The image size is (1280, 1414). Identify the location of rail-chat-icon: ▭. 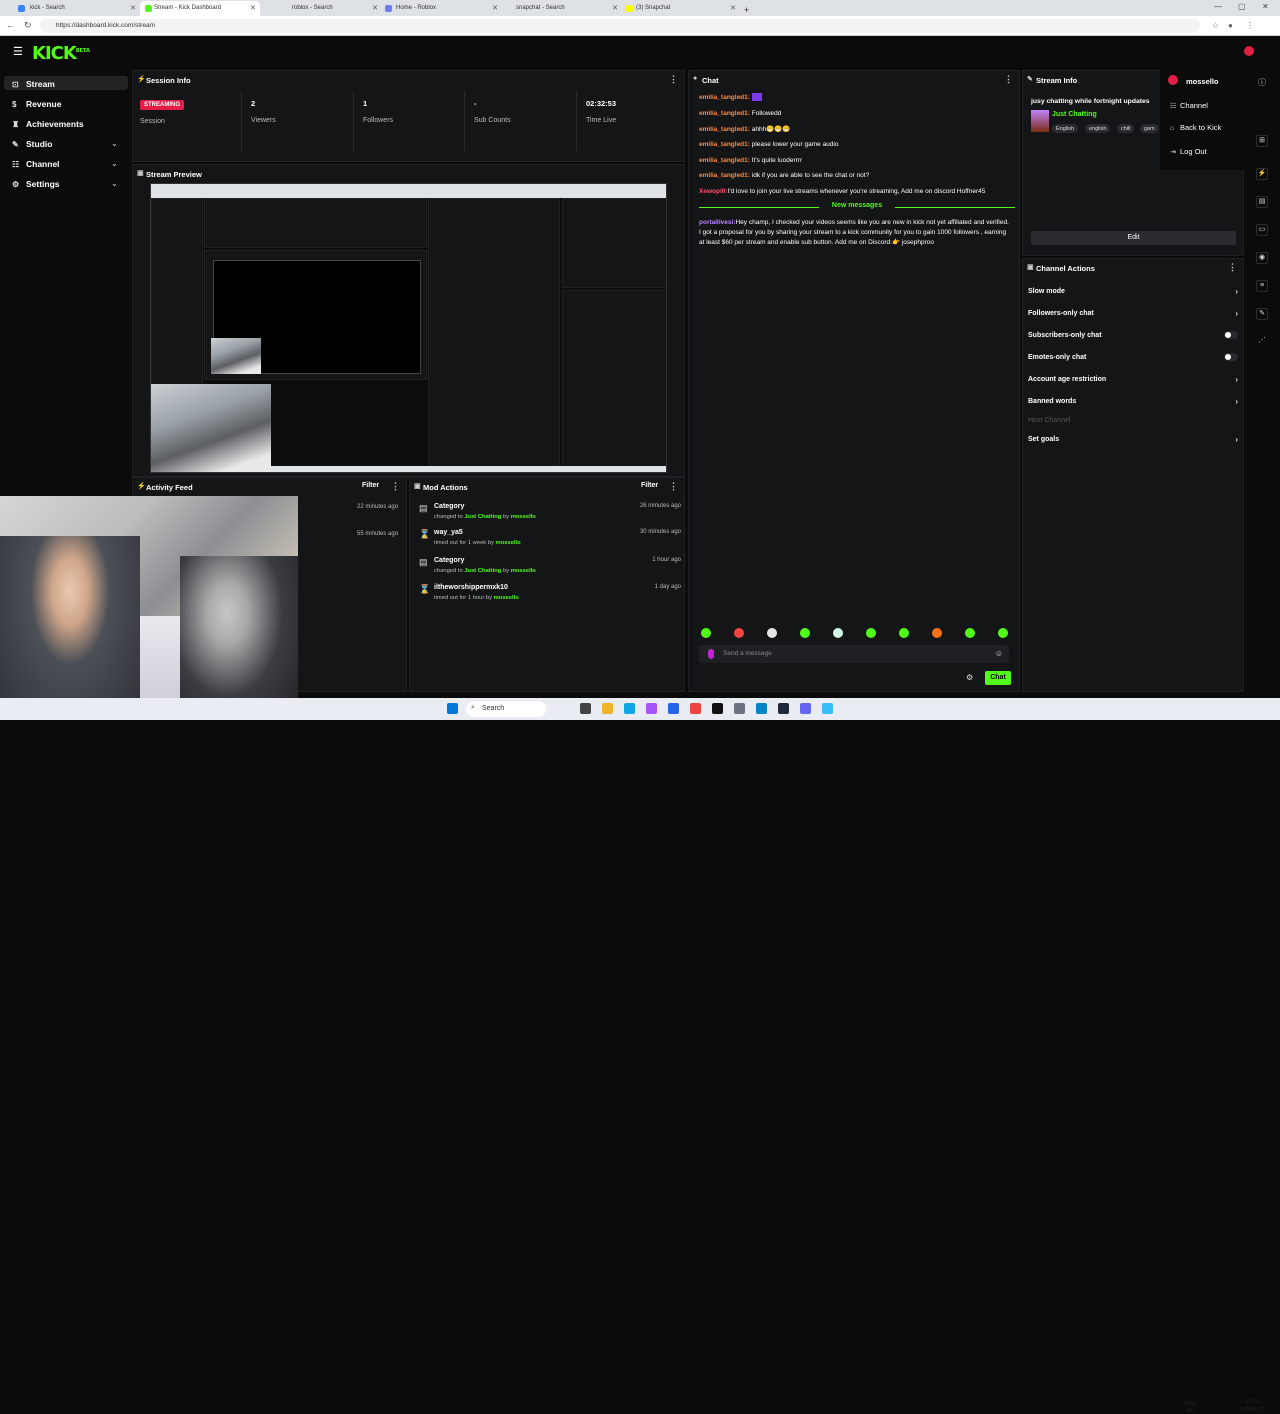
(1262, 230).